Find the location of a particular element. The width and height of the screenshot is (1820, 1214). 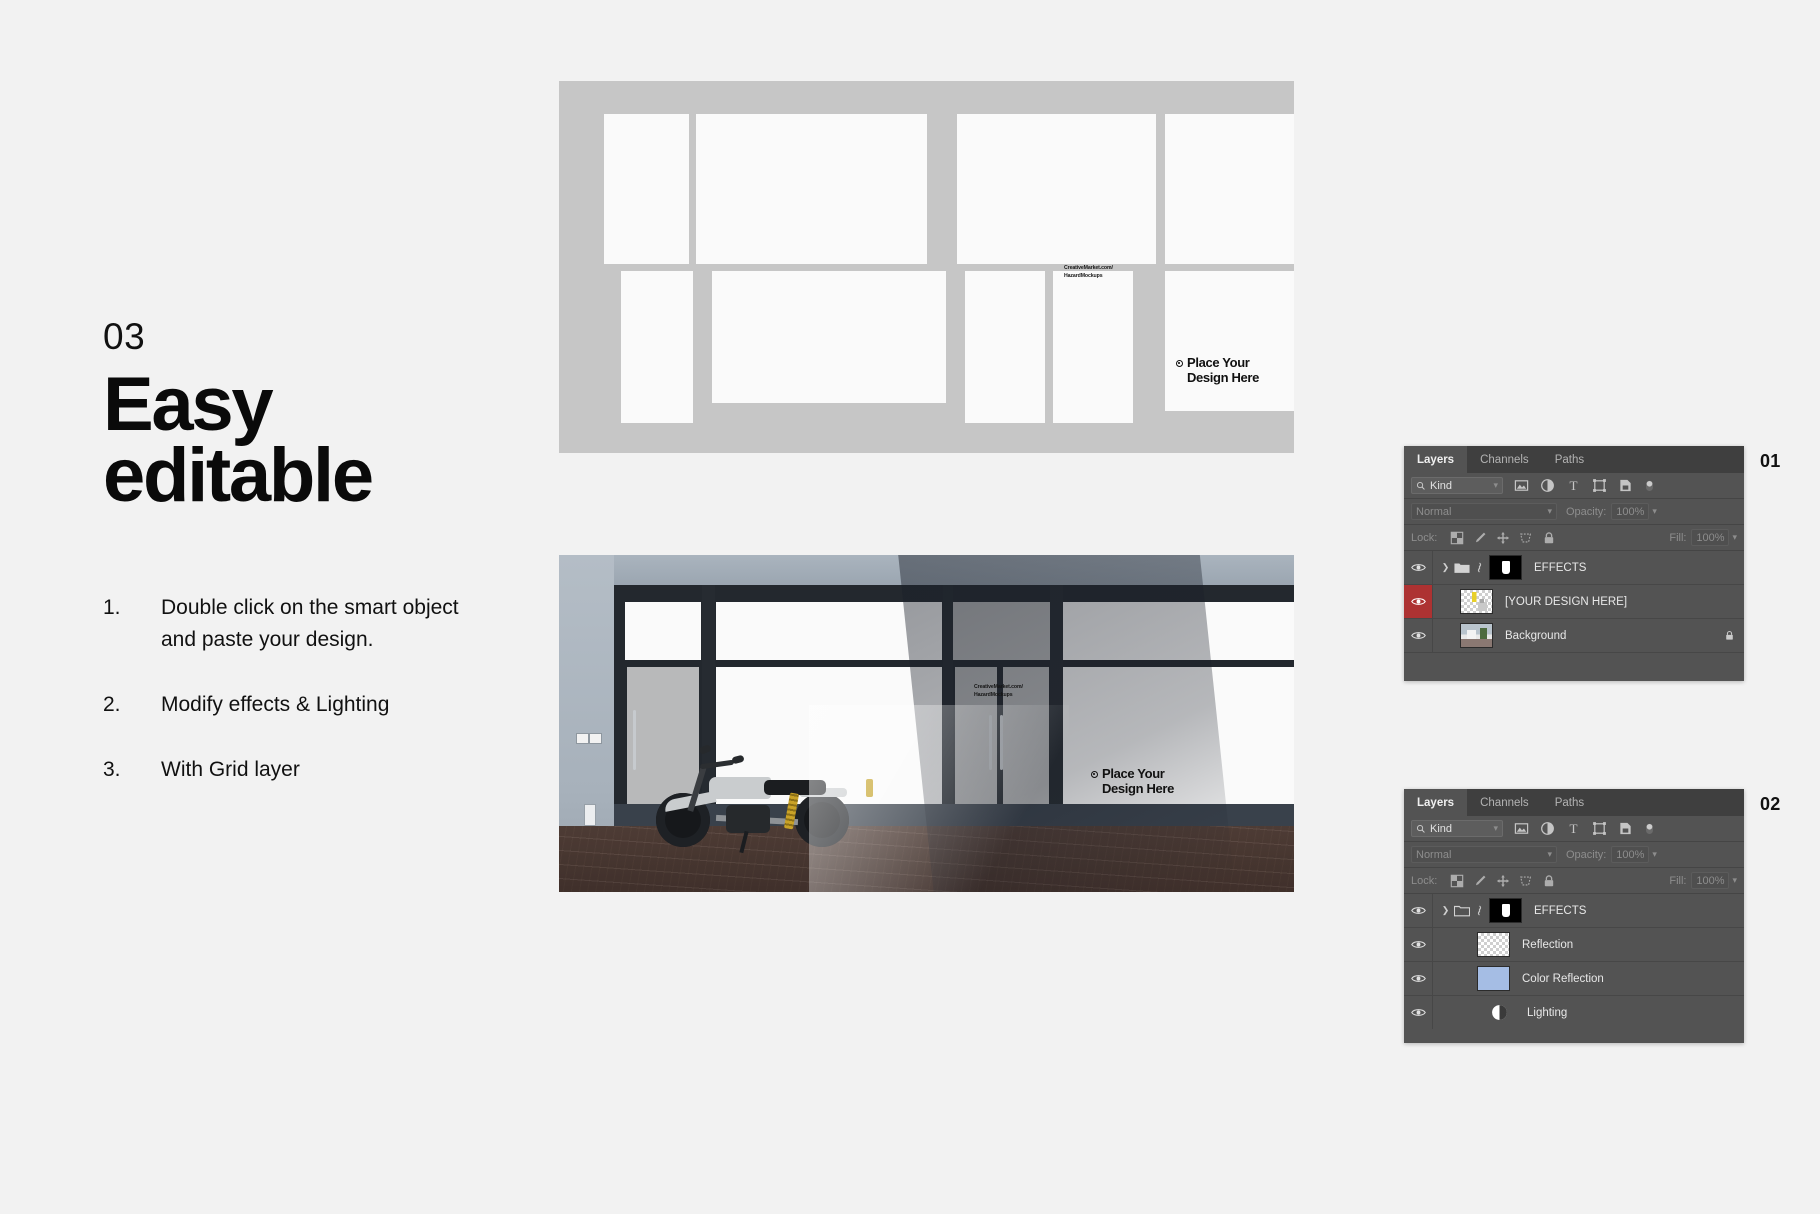

headline-line-1: Easy is located at coordinates (188, 404).